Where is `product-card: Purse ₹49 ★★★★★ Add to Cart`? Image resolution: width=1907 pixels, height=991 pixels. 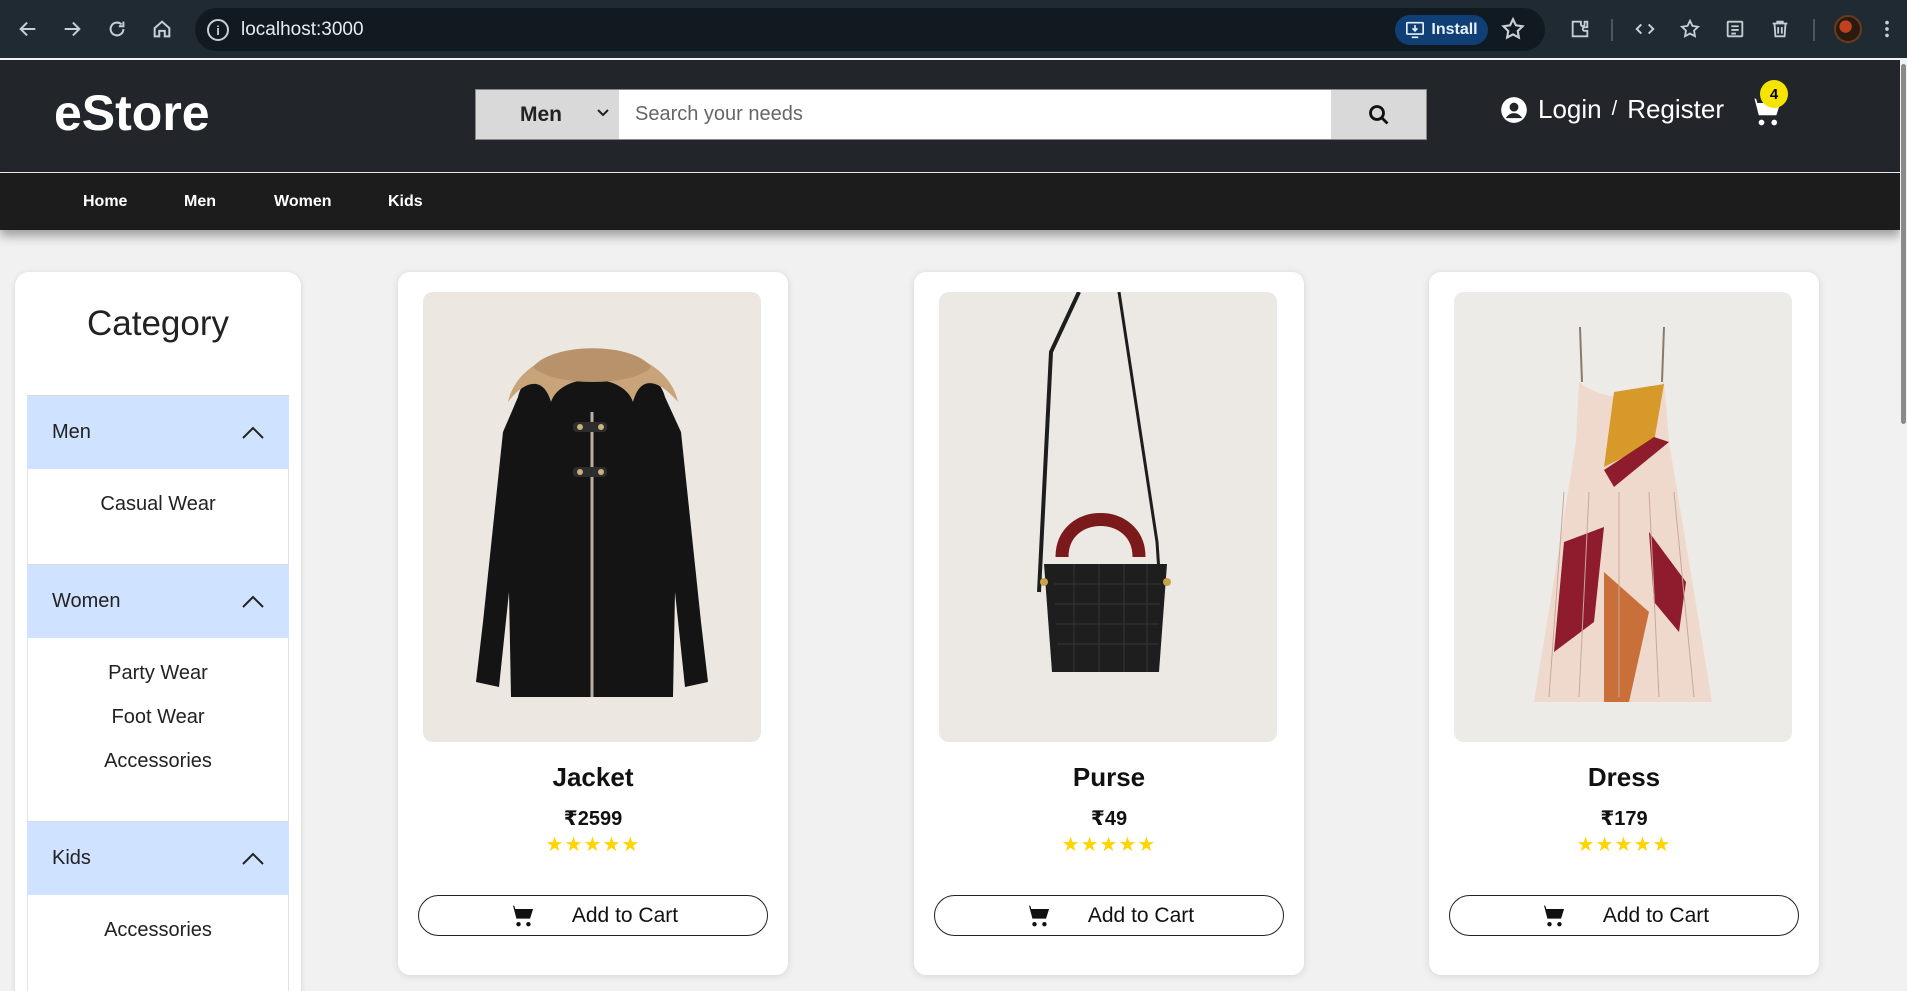
product-card: Purse ₹49 ★★★★★ Add to Cart is located at coordinates (1109, 623).